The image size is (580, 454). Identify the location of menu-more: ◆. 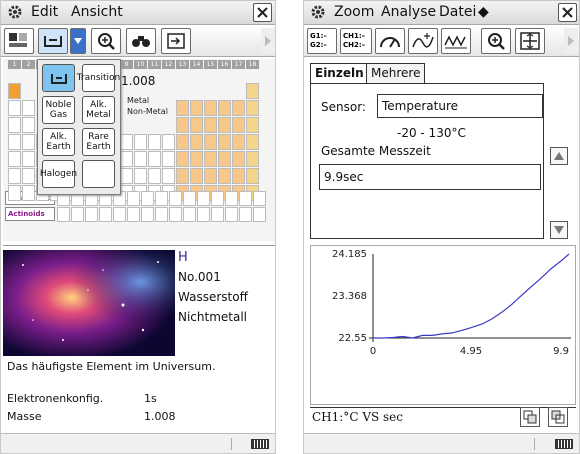
(483, 12).